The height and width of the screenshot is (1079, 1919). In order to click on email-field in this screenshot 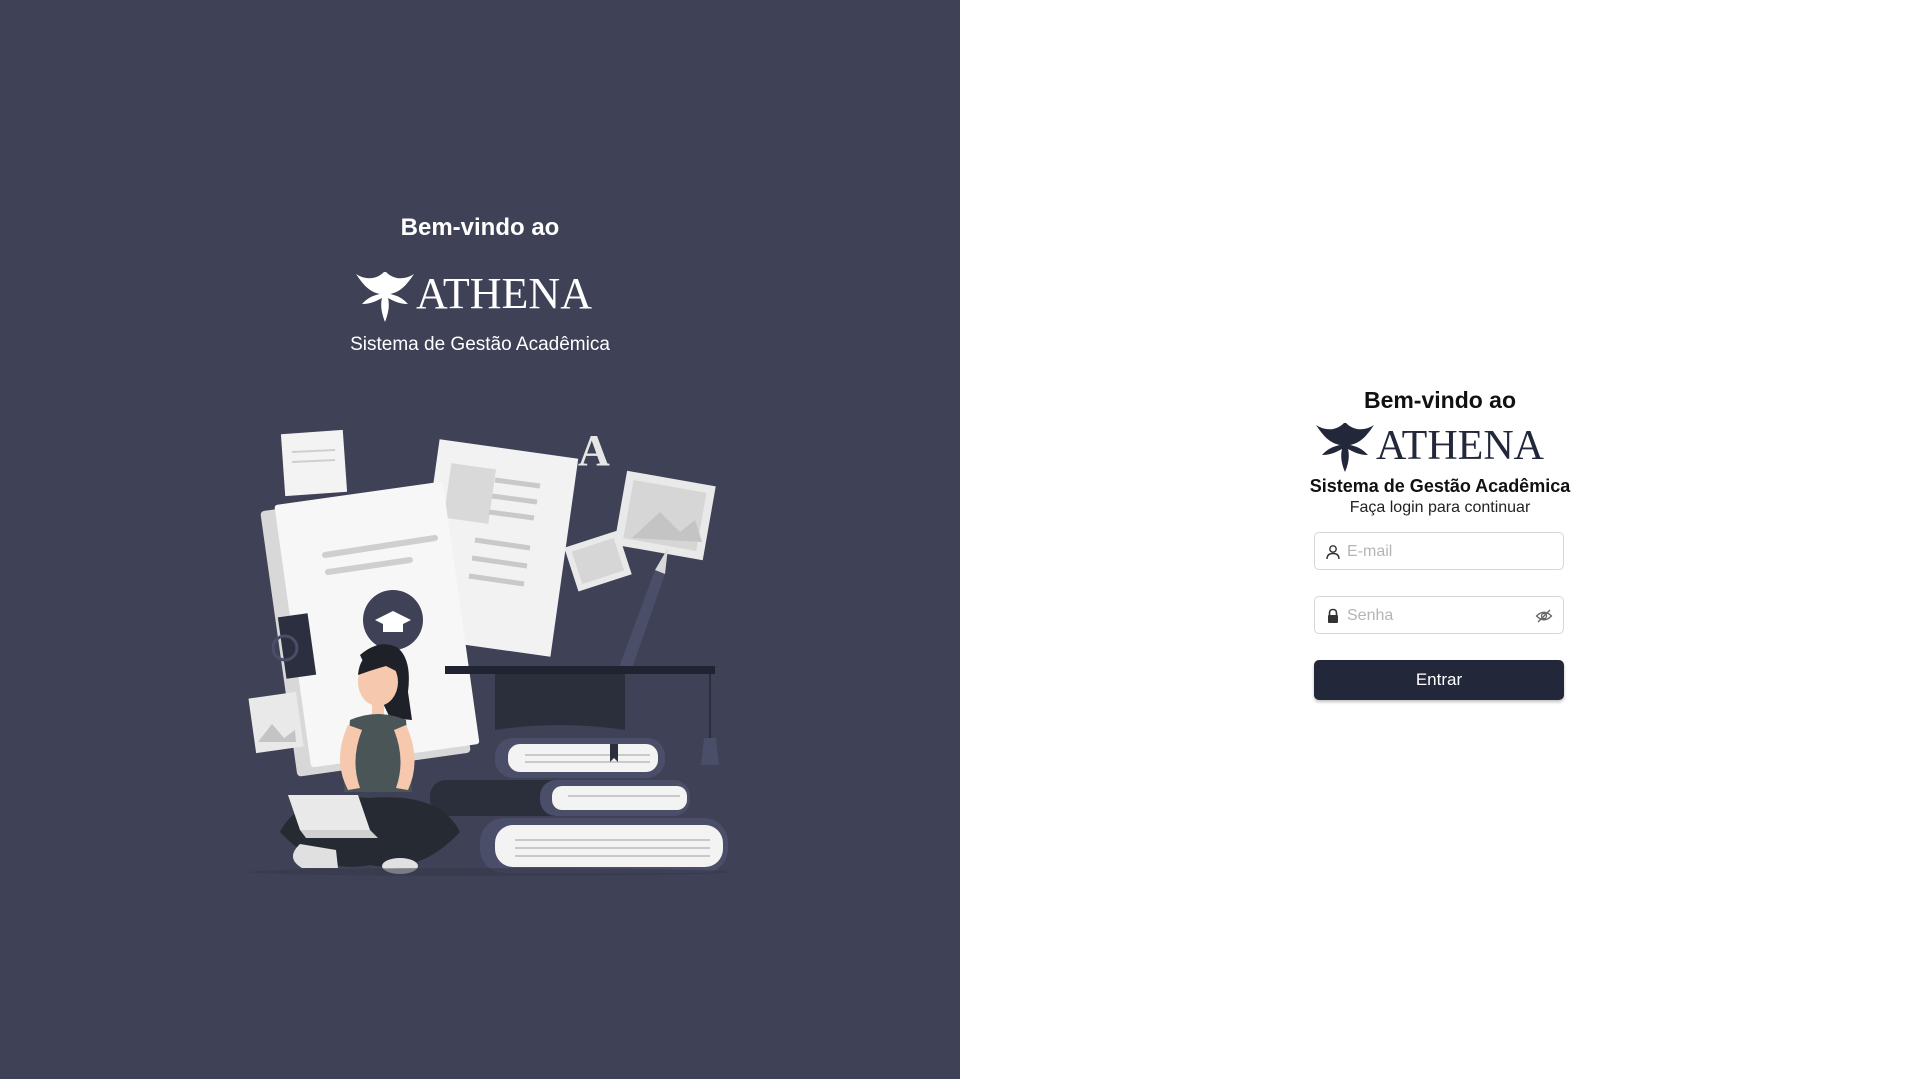, I will do `click(1439, 551)`.